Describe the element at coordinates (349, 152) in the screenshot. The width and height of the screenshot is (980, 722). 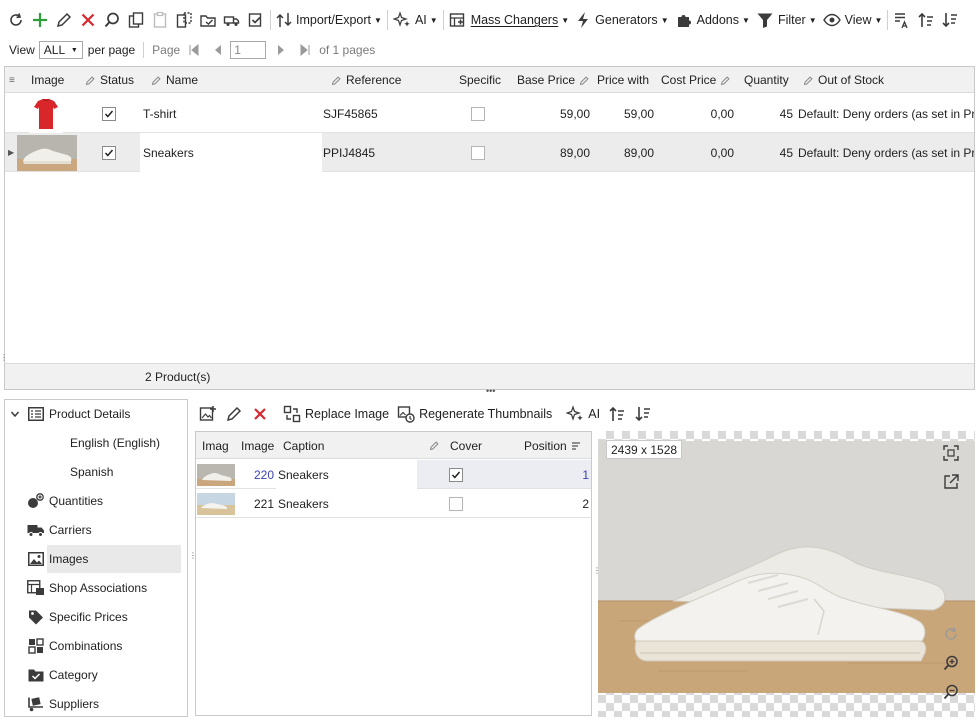
I see `product-reference: PPIJ4845` at that location.